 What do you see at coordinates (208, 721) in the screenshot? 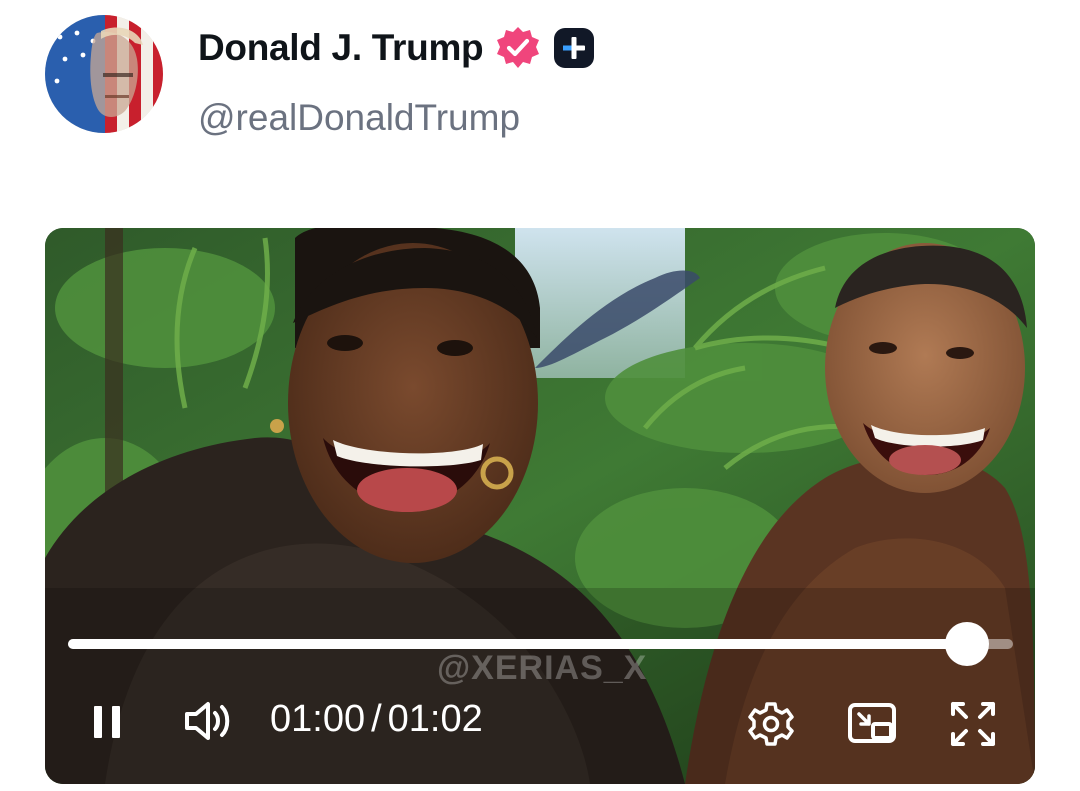
I see `volume-icon` at bounding box center [208, 721].